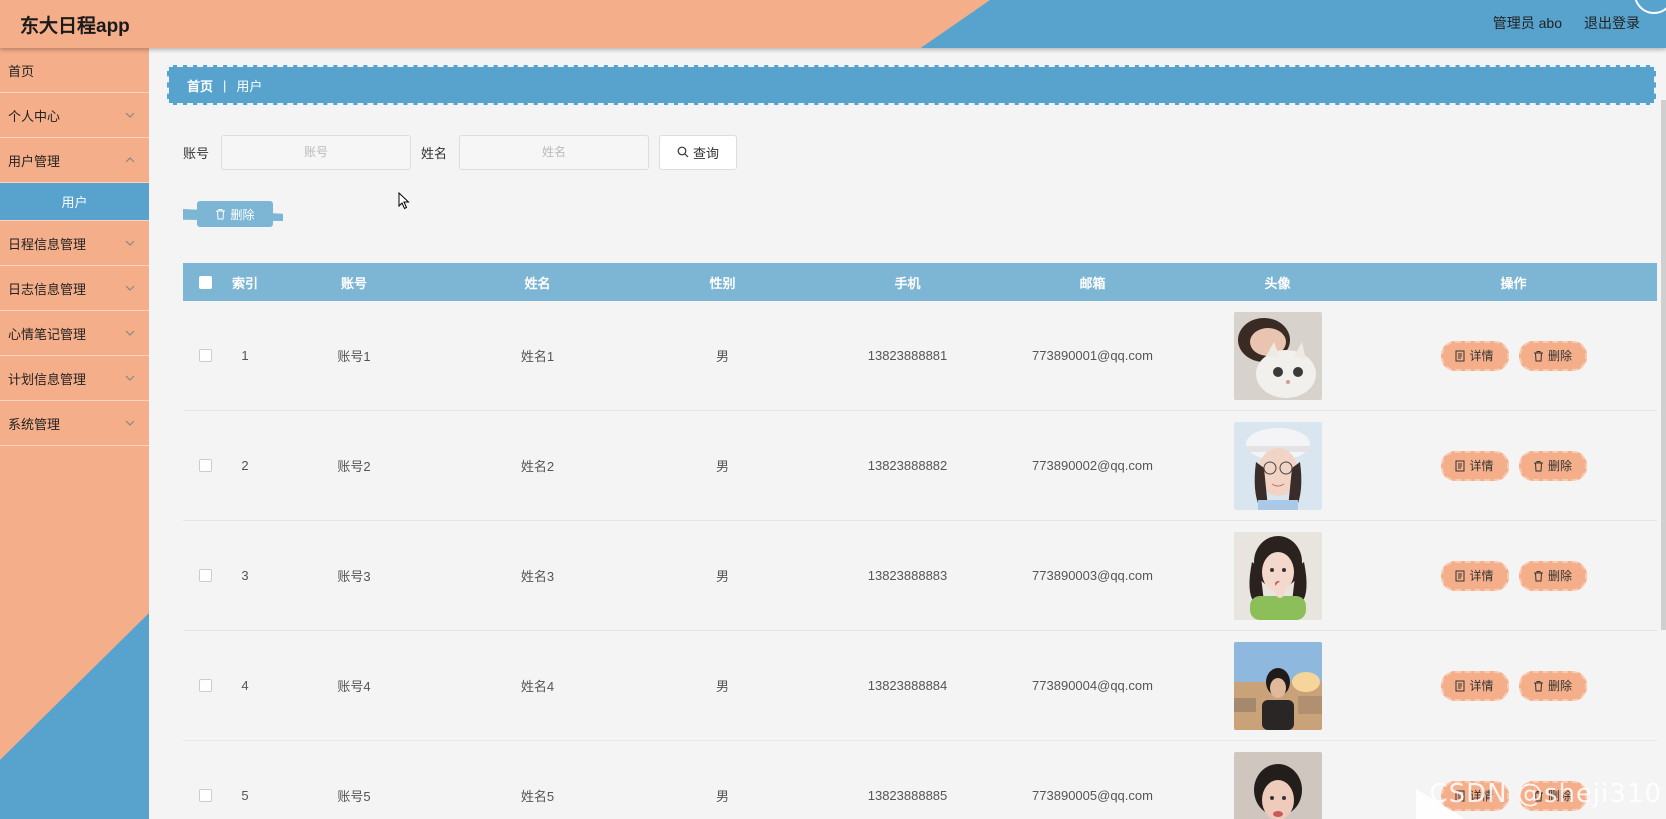 The width and height of the screenshot is (1666, 819). I want to click on query-button-label: 查询, so click(706, 153).